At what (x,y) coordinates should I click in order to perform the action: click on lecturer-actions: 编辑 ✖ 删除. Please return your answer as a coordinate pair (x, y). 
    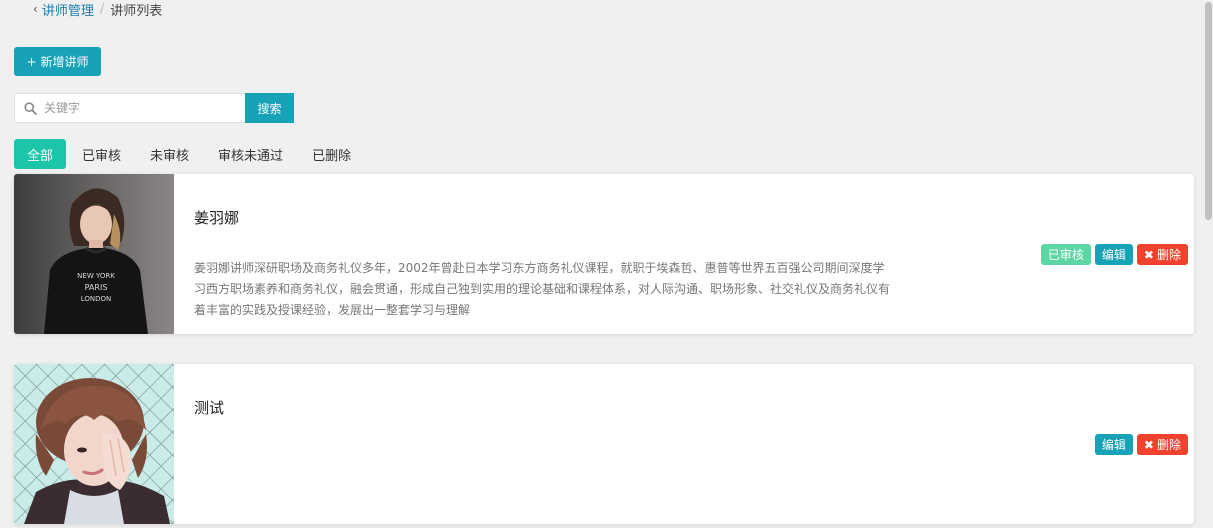
    Looking at the image, I should click on (1141, 444).